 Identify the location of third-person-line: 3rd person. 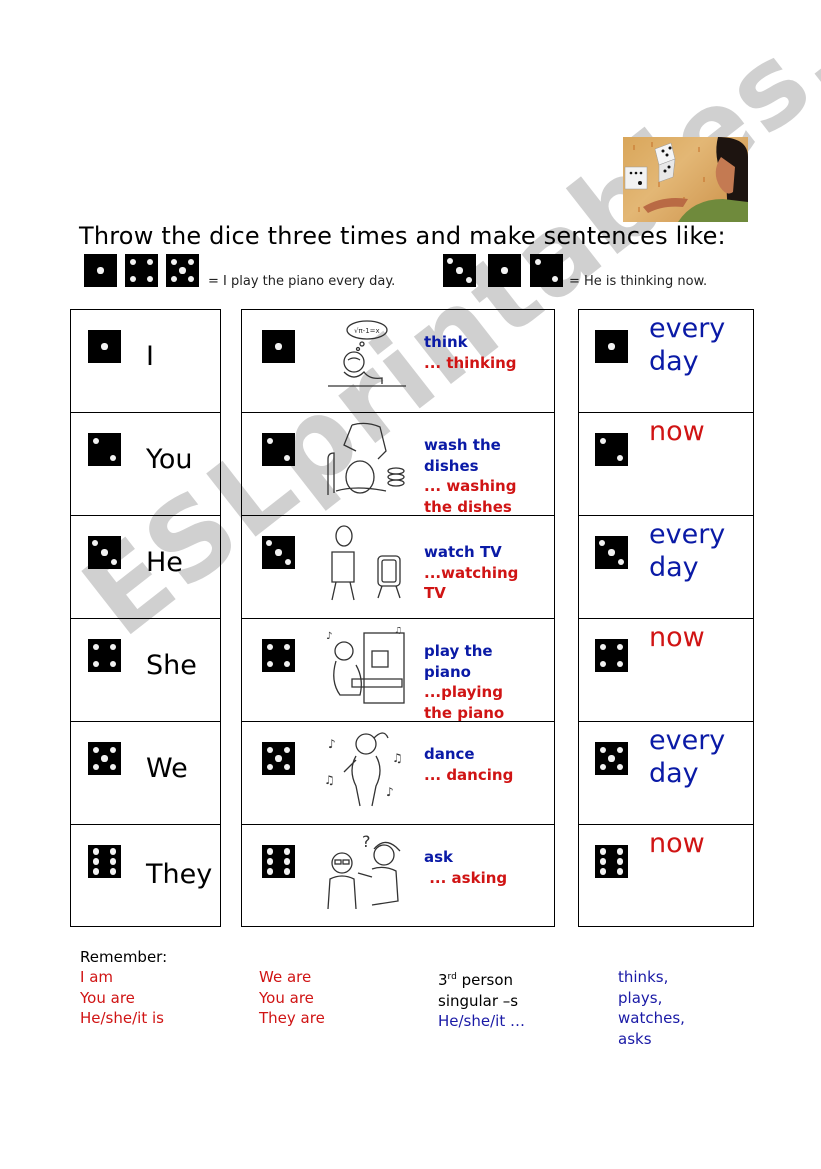
(481, 979).